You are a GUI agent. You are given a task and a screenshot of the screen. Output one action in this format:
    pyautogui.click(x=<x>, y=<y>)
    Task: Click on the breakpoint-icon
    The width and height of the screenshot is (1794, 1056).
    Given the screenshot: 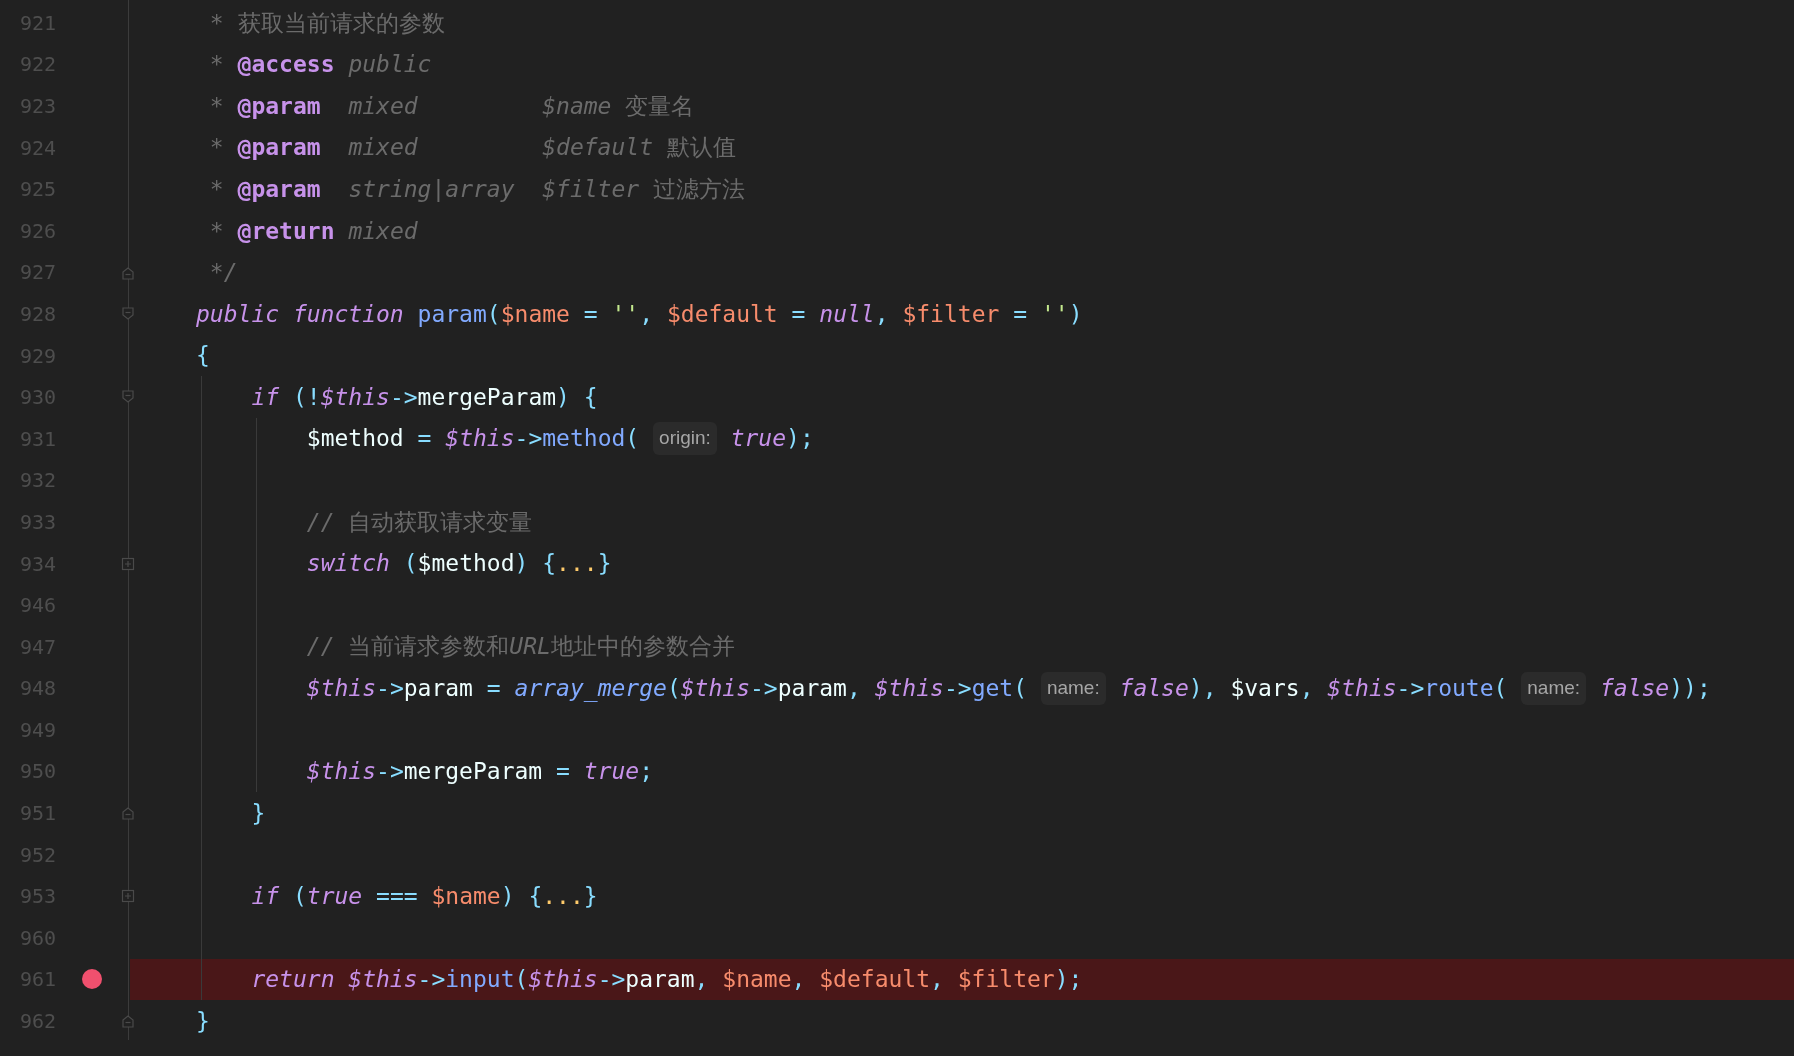 What is the action you would take?
    pyautogui.click(x=92, y=979)
    